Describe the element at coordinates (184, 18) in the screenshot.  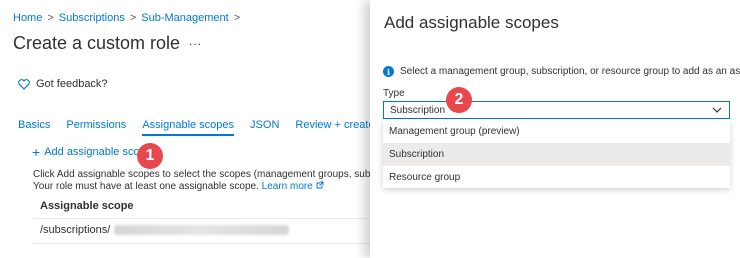
I see `breadcrumb-sub-management: Sub-Management` at that location.